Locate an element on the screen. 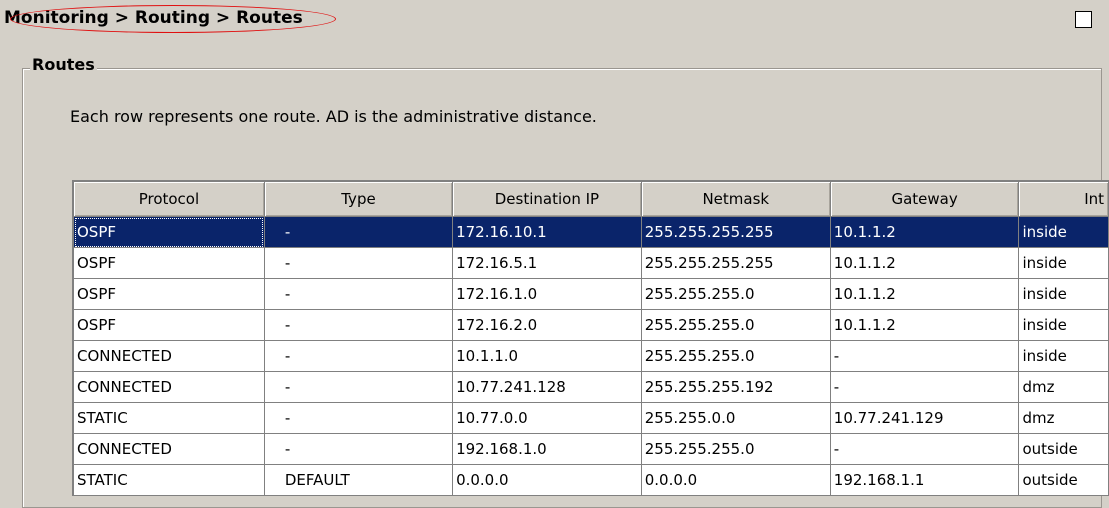  table-row: CONNECTED -10.1.1.0 255.255.255.0 - inside is located at coordinates (591, 356).